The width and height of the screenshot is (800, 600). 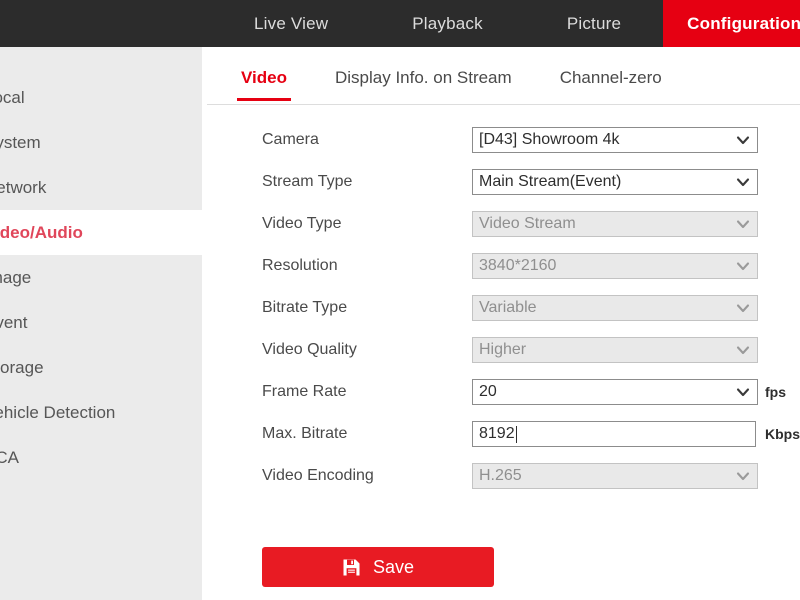 I want to click on save-button-container: Save, so click(x=378, y=567).